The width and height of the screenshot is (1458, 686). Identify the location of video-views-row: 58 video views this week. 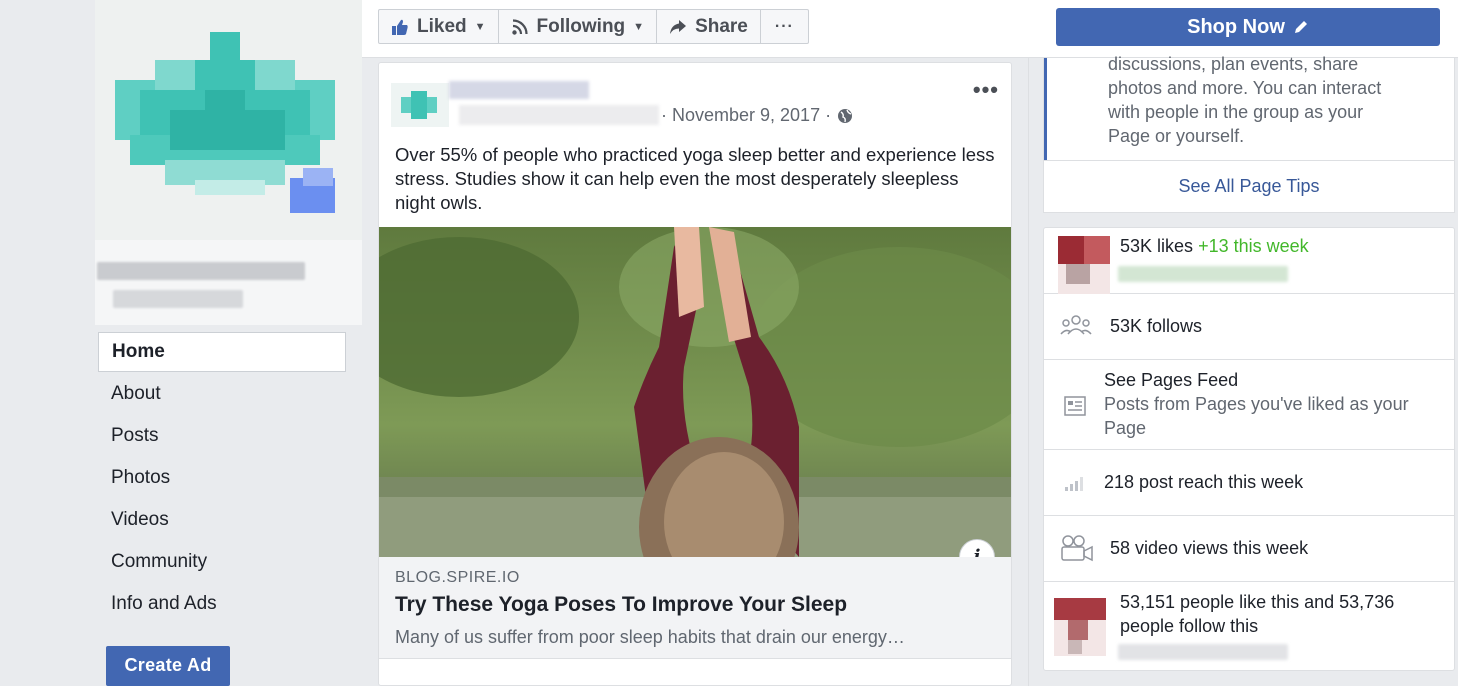
(1249, 549).